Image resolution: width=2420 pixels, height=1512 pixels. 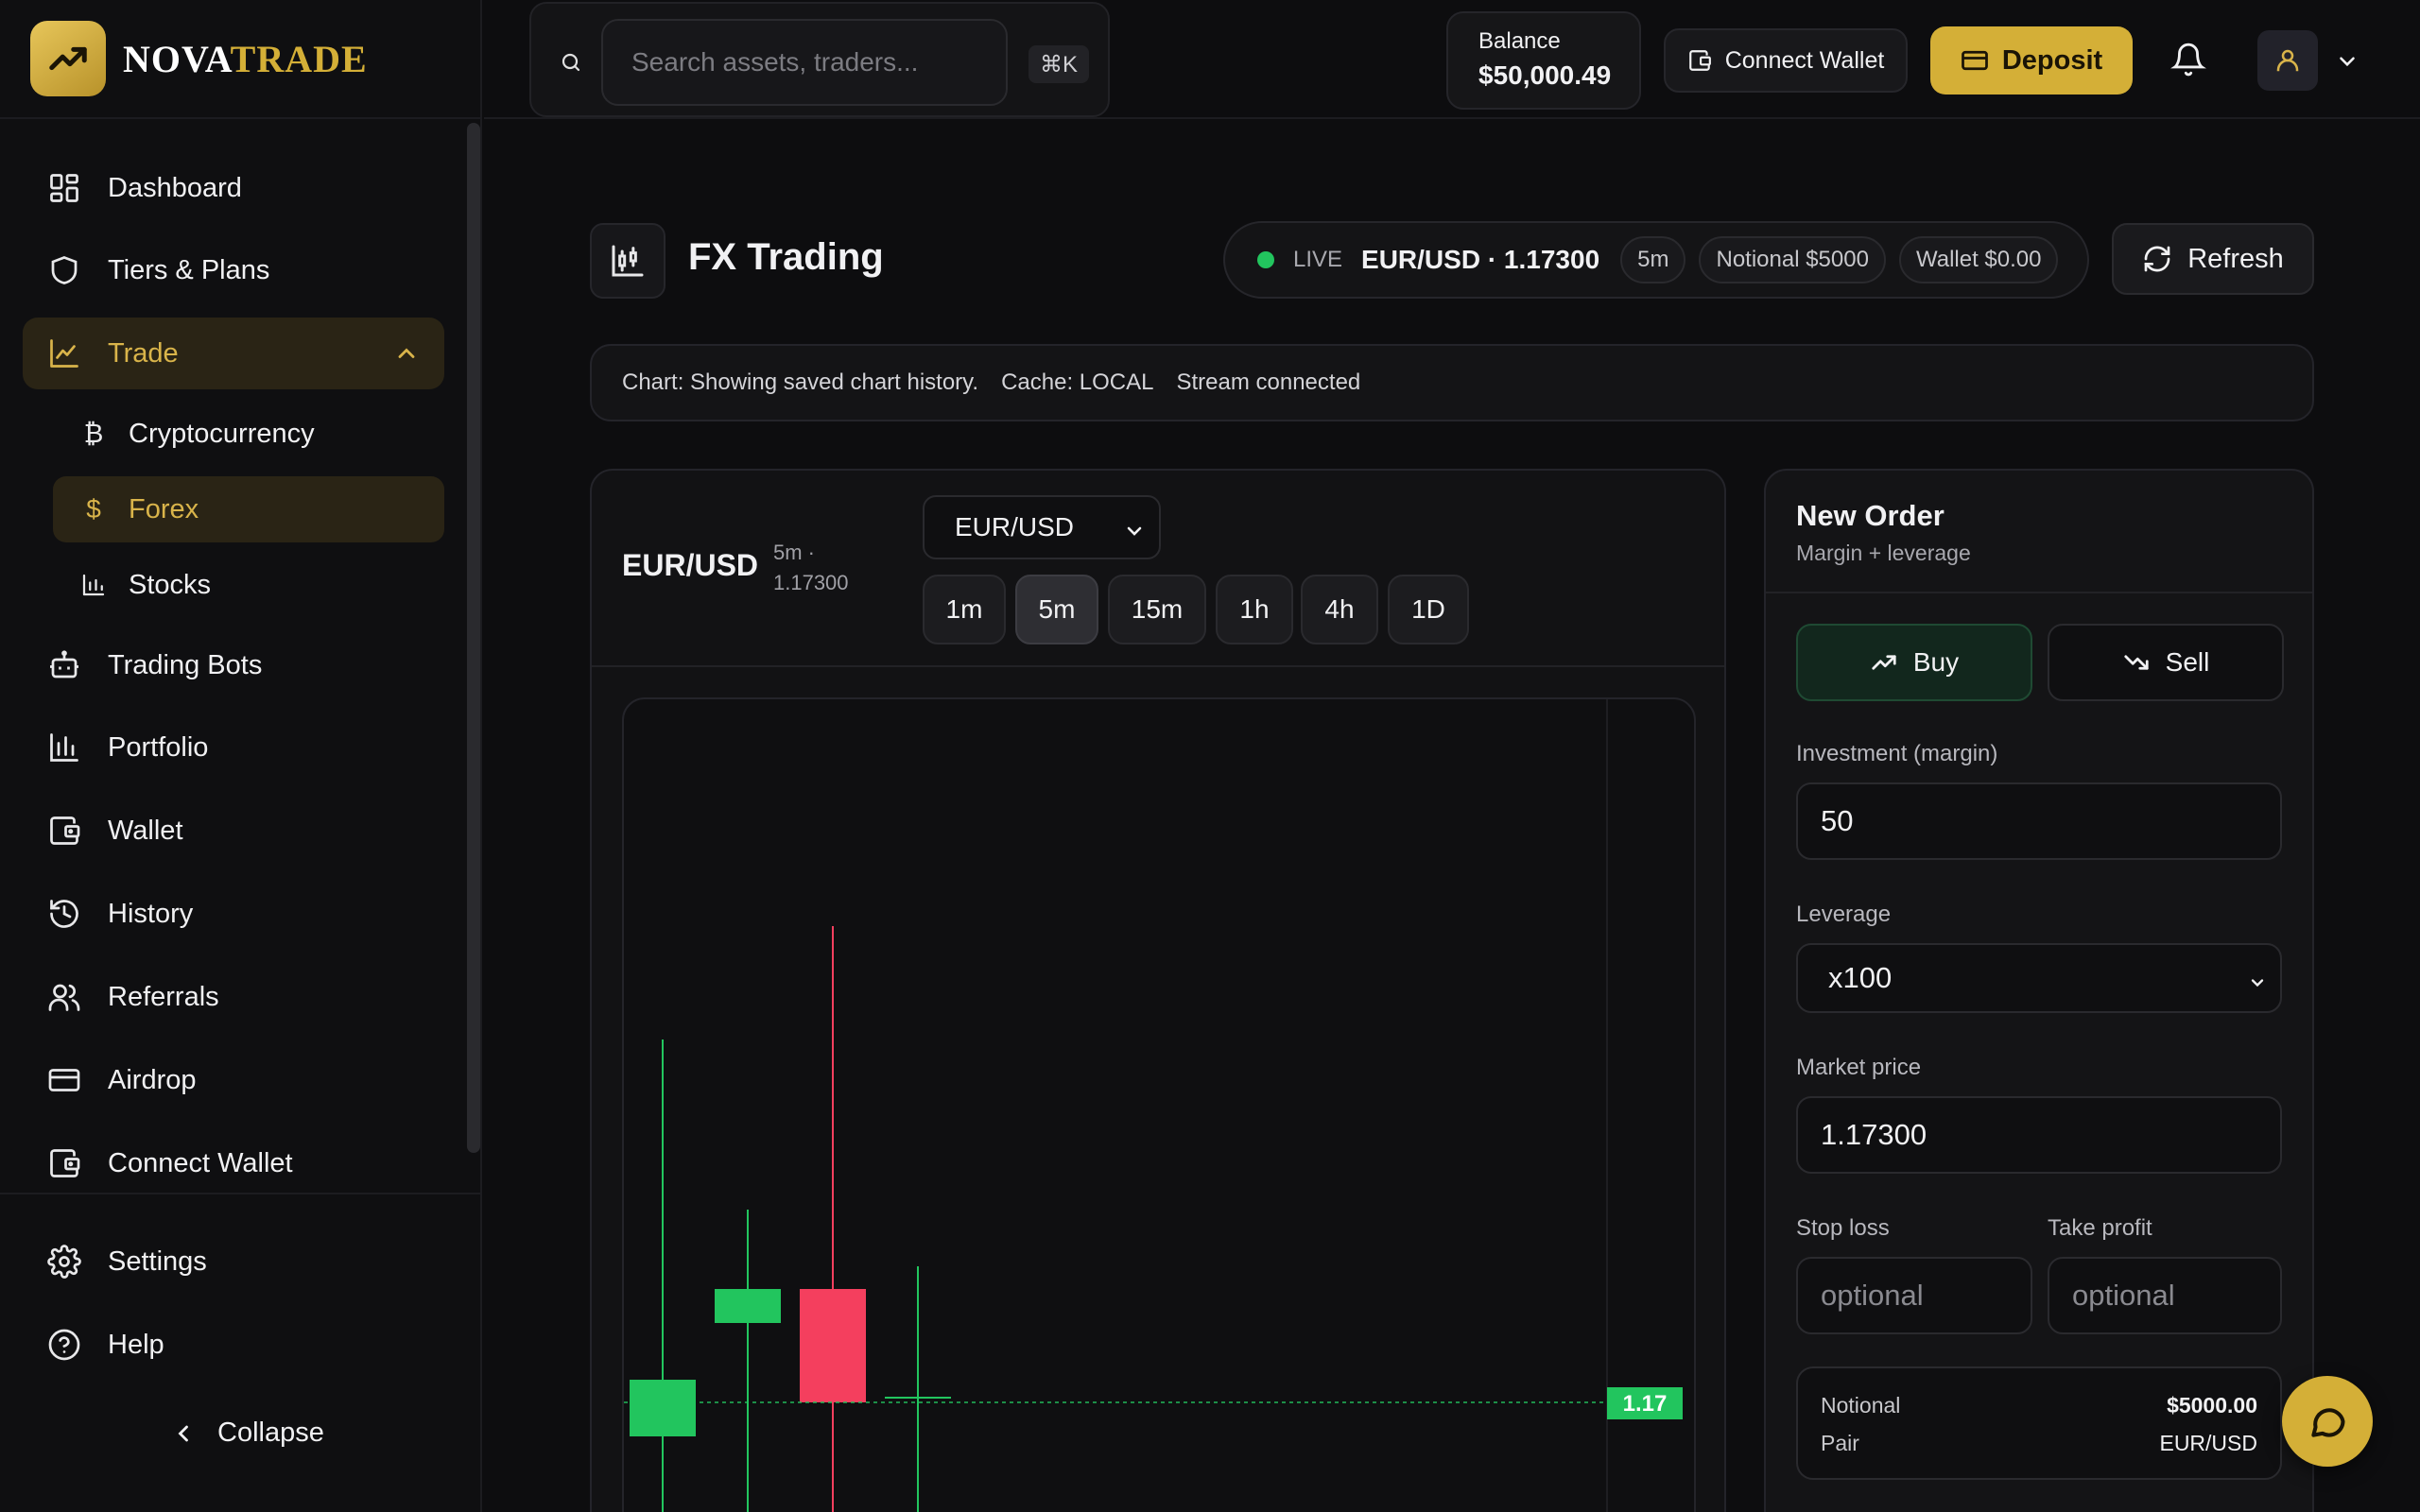 I want to click on brand: NOVATRADE, so click(x=240, y=59).